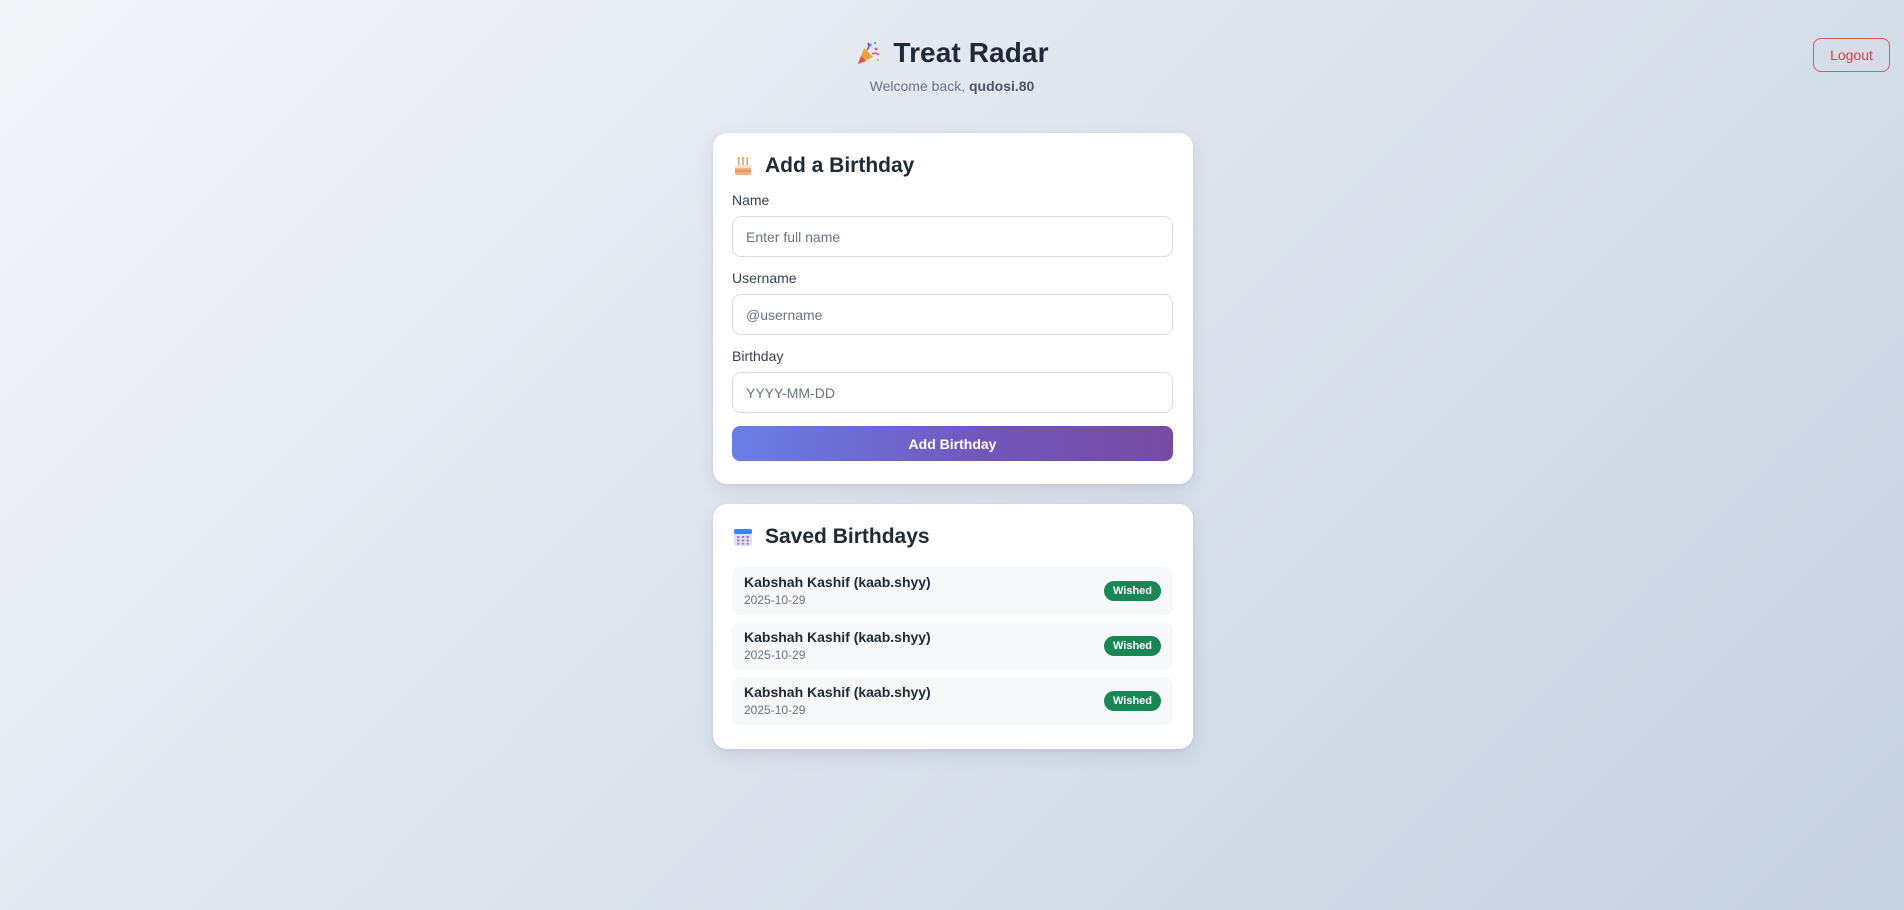 The image size is (1904, 910). I want to click on page-header: Treat Radar Welcome back, qudosi.80, so click(952, 65).